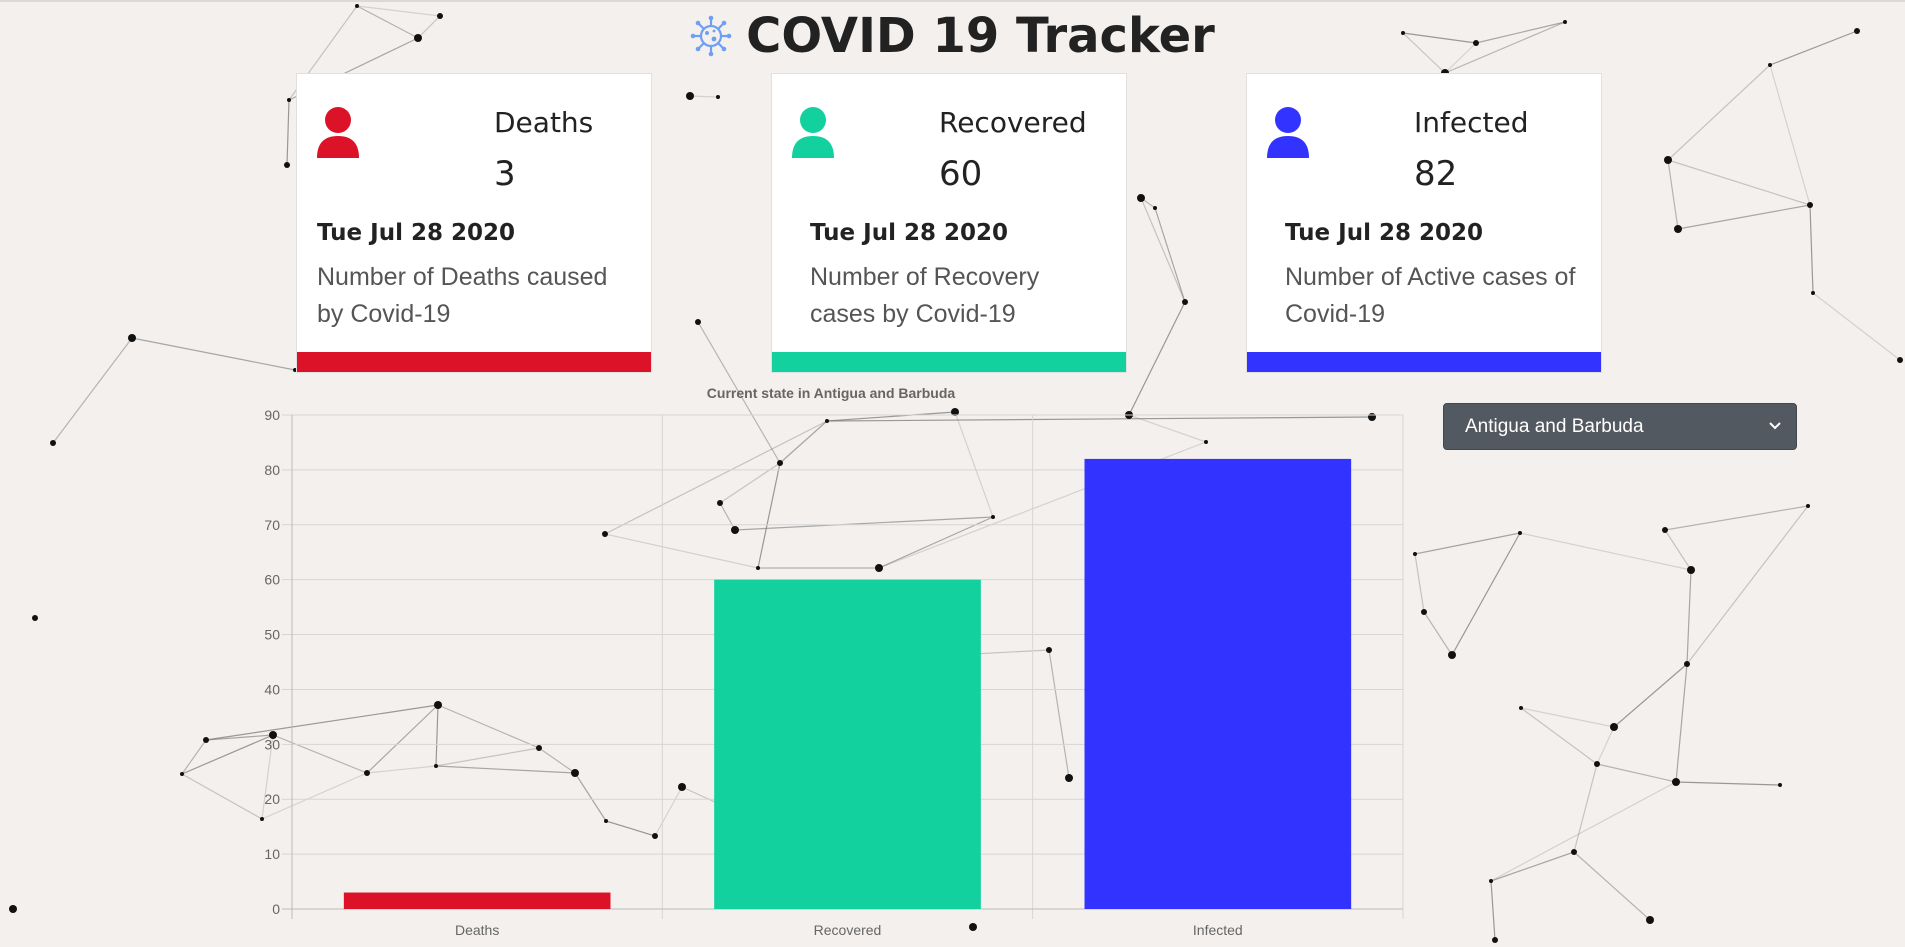 The width and height of the screenshot is (1905, 947). I want to click on deaths-title: Deaths, so click(544, 122).